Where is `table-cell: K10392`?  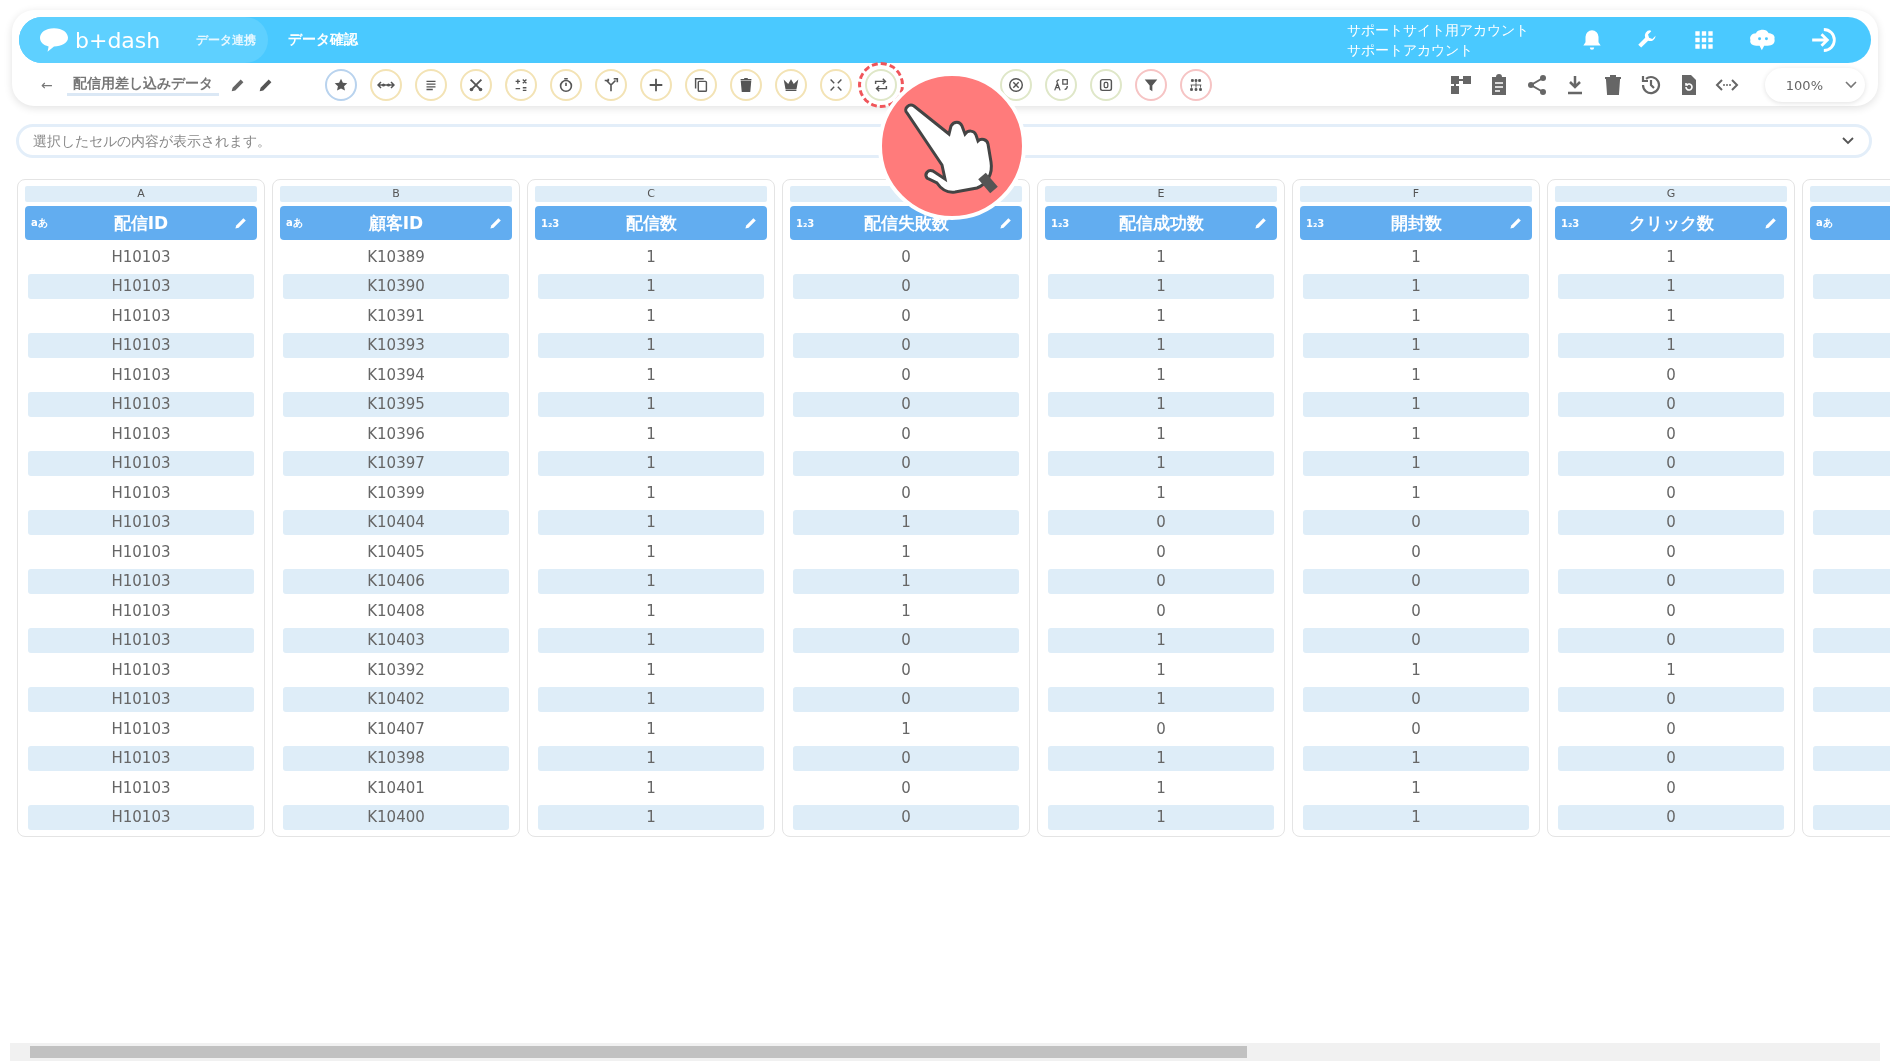 table-cell: K10392 is located at coordinates (396, 670).